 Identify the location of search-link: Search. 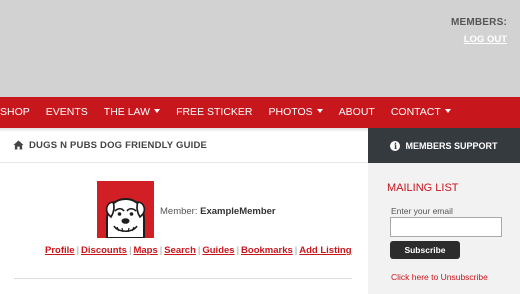
(180, 250).